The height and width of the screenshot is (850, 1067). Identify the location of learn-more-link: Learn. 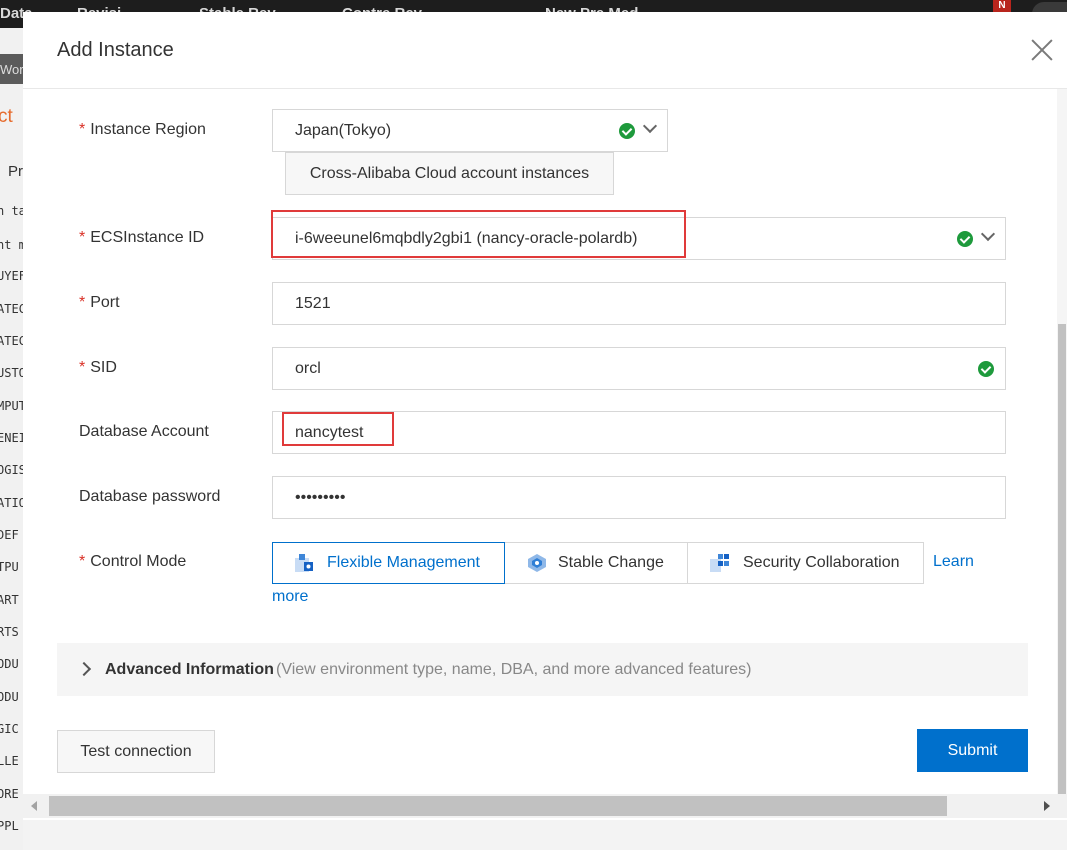
(953, 562).